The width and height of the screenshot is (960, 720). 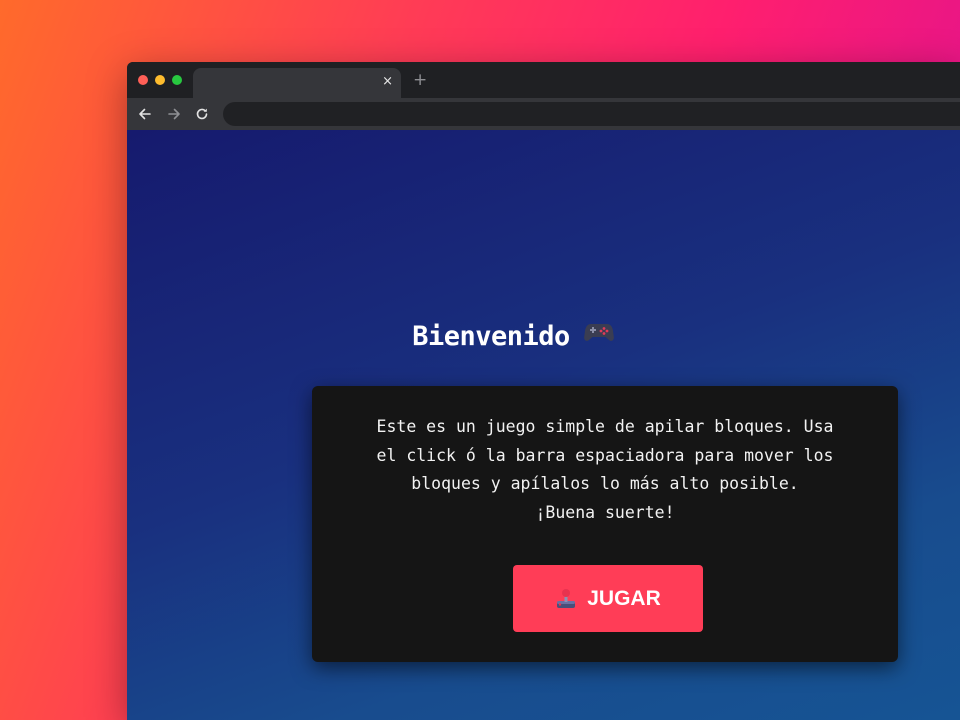 I want to click on page-title: Bienvenido, so click(x=513, y=337).